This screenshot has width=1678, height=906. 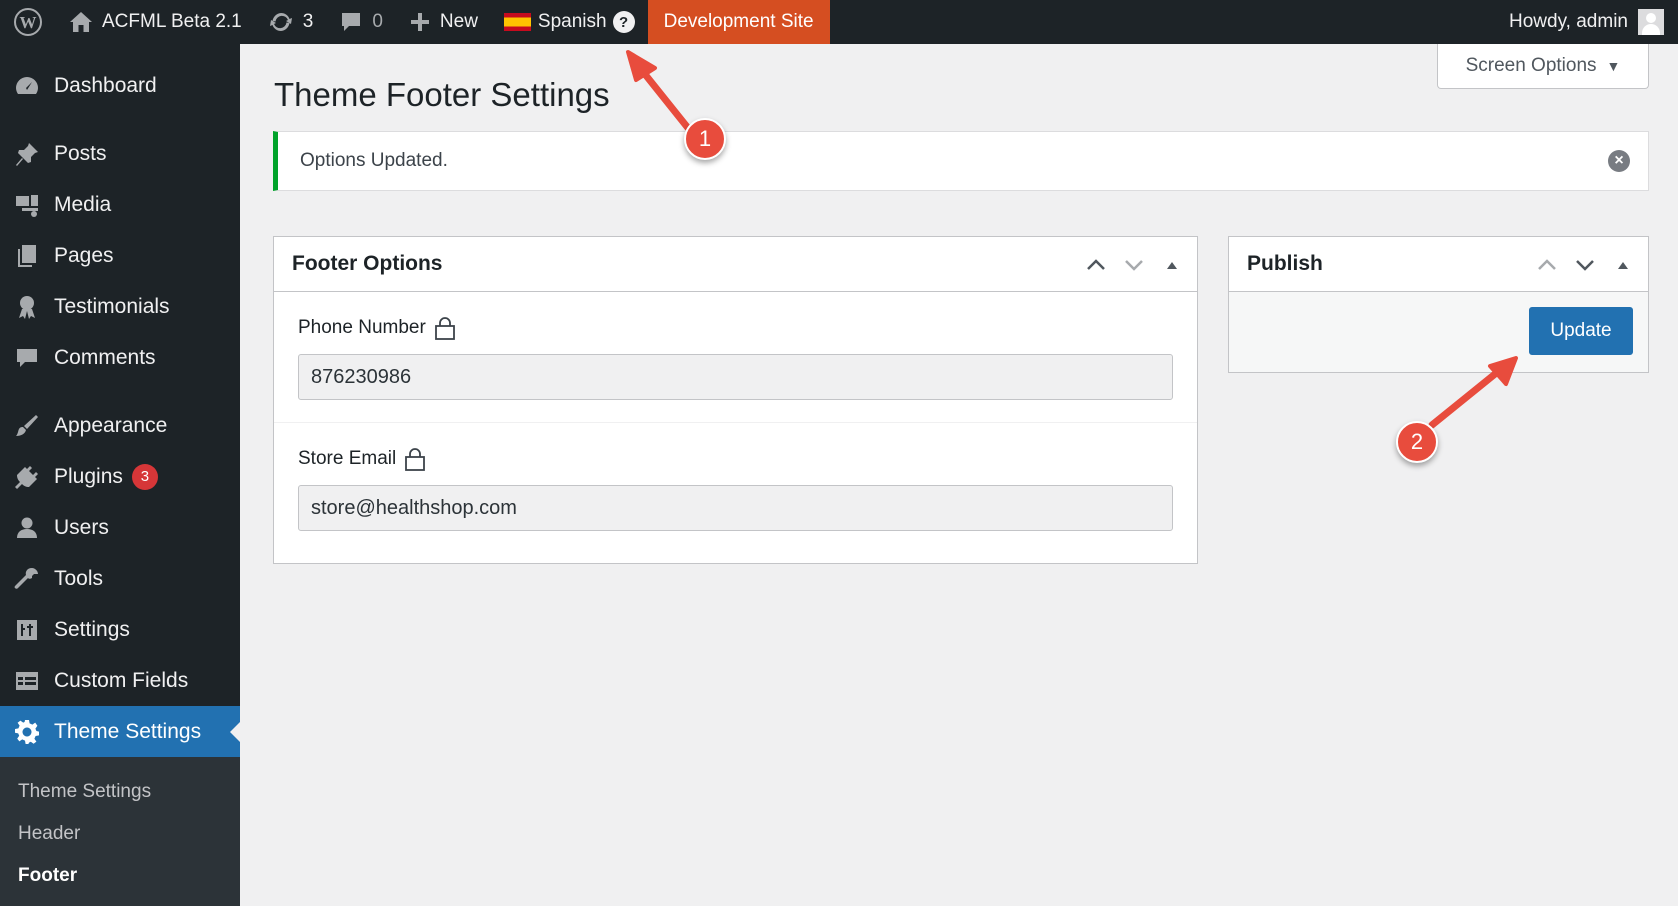 I want to click on my-account: Howdy, admin, so click(x=1593, y=22).